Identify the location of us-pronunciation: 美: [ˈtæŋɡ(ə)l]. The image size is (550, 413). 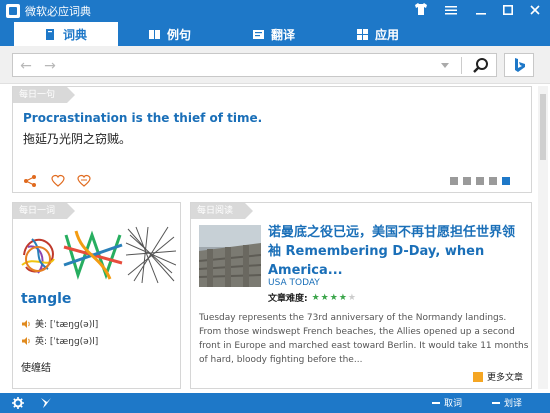
(59, 323).